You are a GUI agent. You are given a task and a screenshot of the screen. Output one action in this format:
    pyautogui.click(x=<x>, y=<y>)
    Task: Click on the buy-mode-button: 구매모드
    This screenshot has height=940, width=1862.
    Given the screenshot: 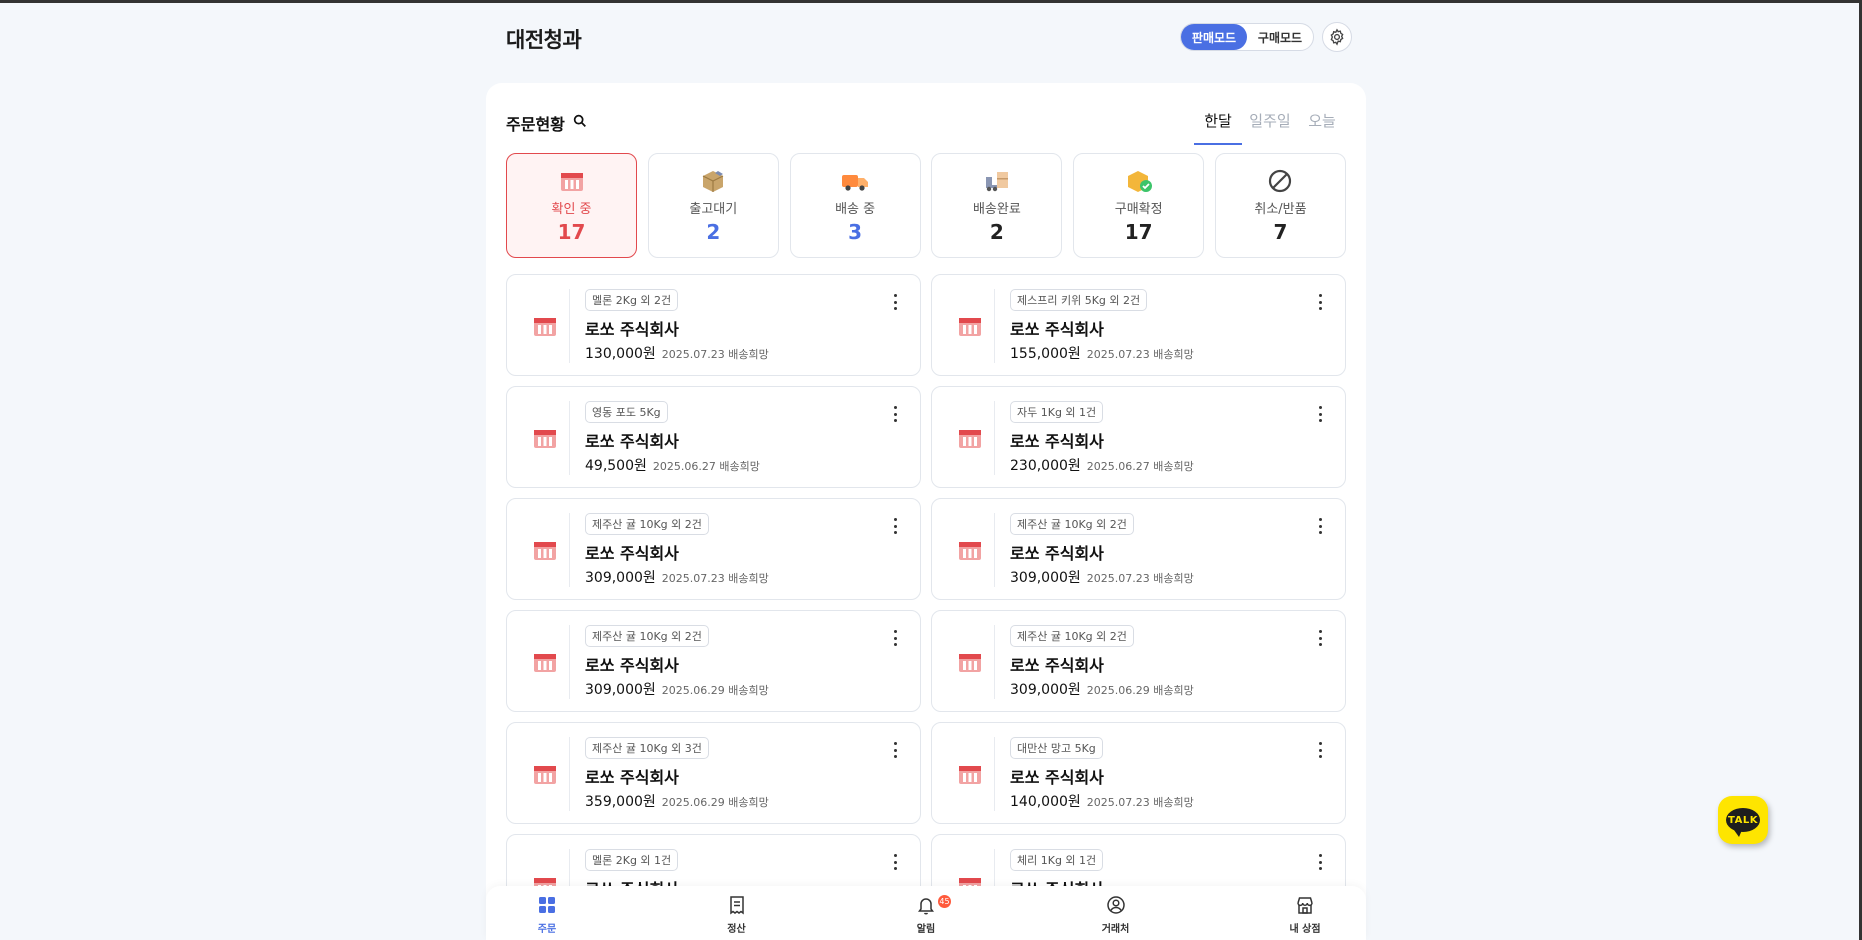 What is the action you would take?
    pyautogui.click(x=1280, y=37)
    